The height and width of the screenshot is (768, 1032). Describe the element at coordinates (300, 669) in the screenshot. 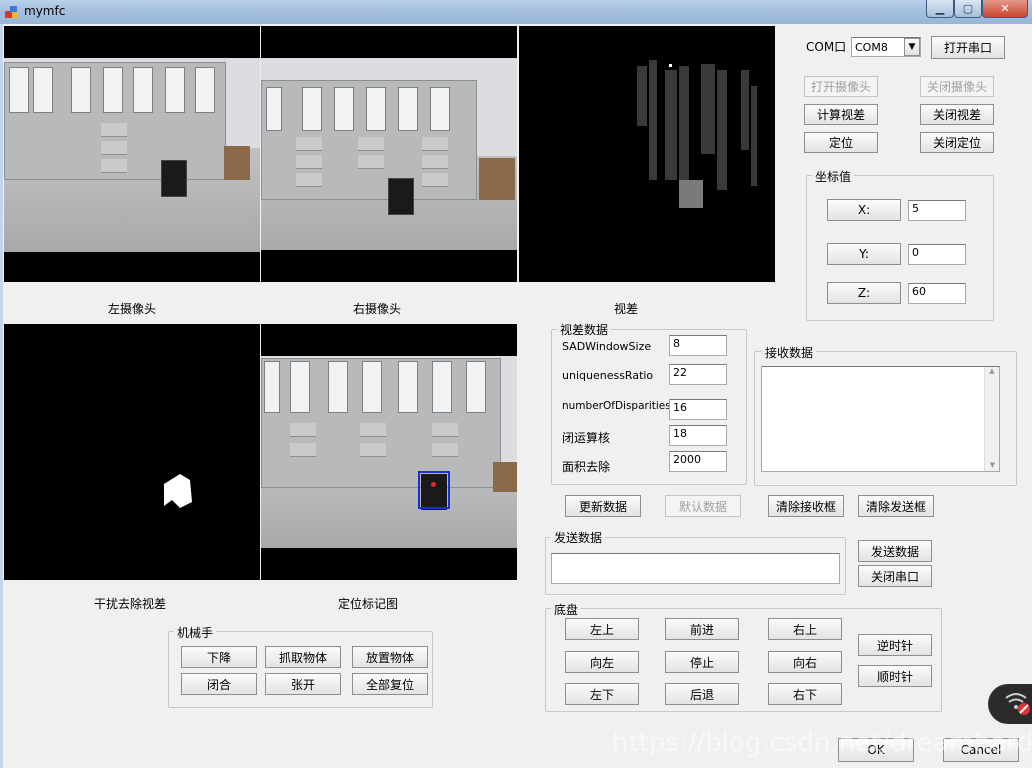

I see `arm-group` at that location.